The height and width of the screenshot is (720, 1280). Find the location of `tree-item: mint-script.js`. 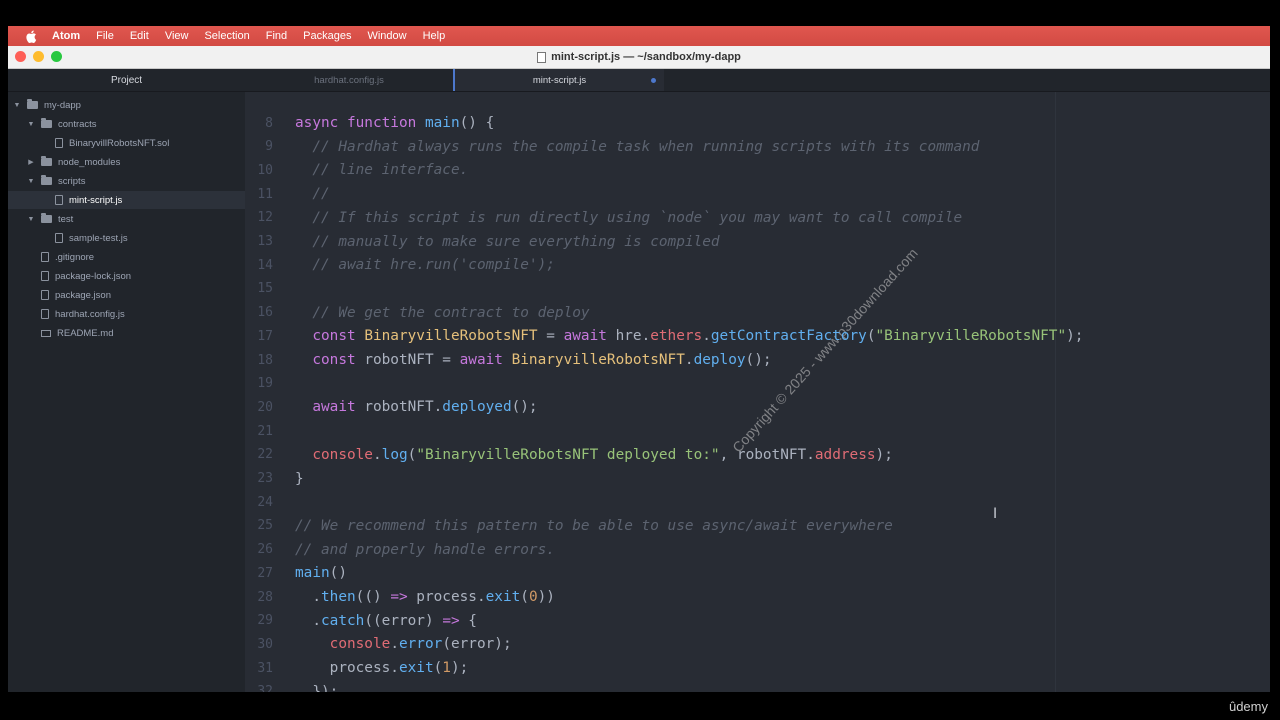

tree-item: mint-script.js is located at coordinates (143, 200).